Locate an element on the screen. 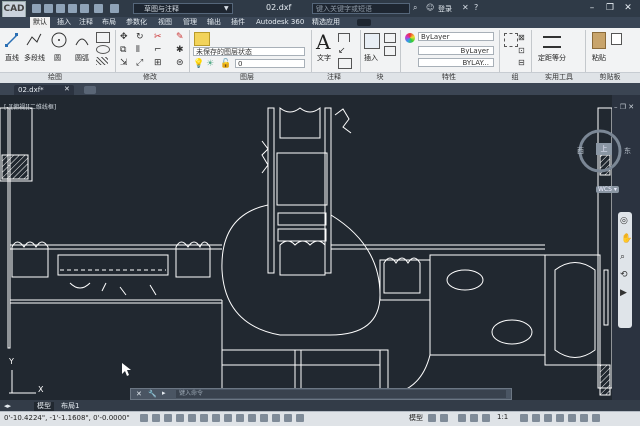  chevron-down-icon: ▼ is located at coordinates (226, 8).